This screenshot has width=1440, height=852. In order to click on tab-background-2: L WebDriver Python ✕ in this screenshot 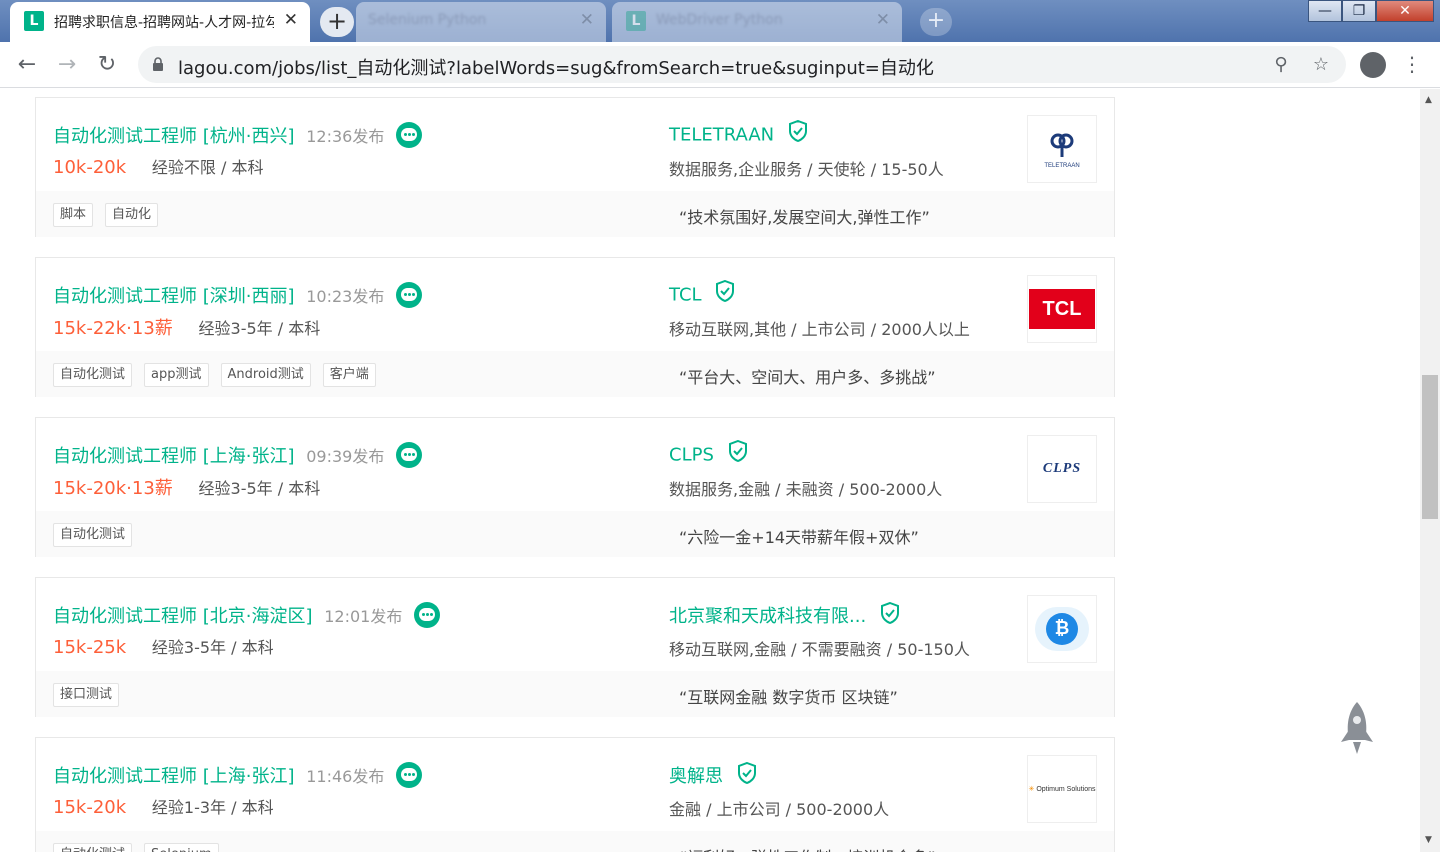, I will do `click(757, 22)`.